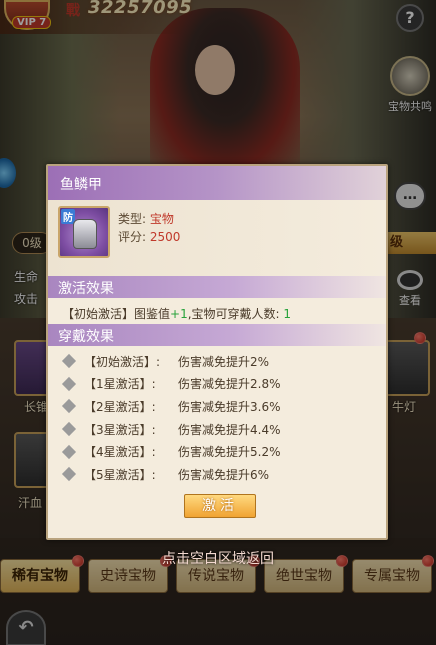  What do you see at coordinates (146, 219) in the screenshot?
I see `item-type: 类型: 宝物` at bounding box center [146, 219].